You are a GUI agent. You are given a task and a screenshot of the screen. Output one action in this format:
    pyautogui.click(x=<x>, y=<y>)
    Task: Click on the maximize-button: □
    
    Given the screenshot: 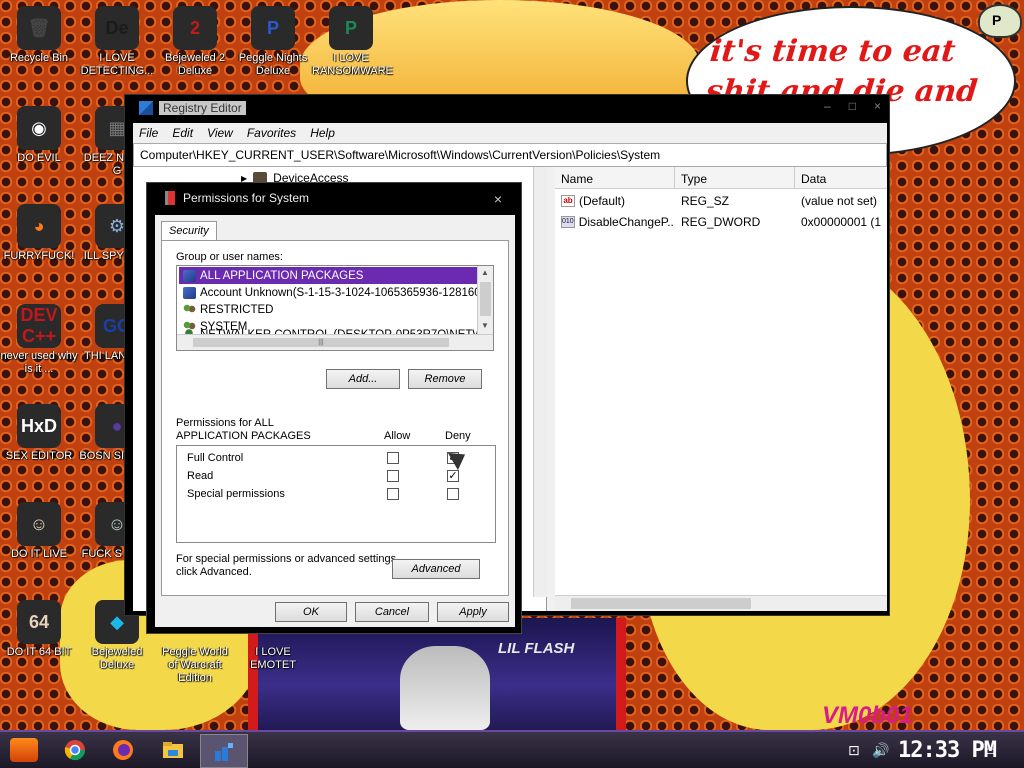 What is the action you would take?
    pyautogui.click(x=852, y=106)
    